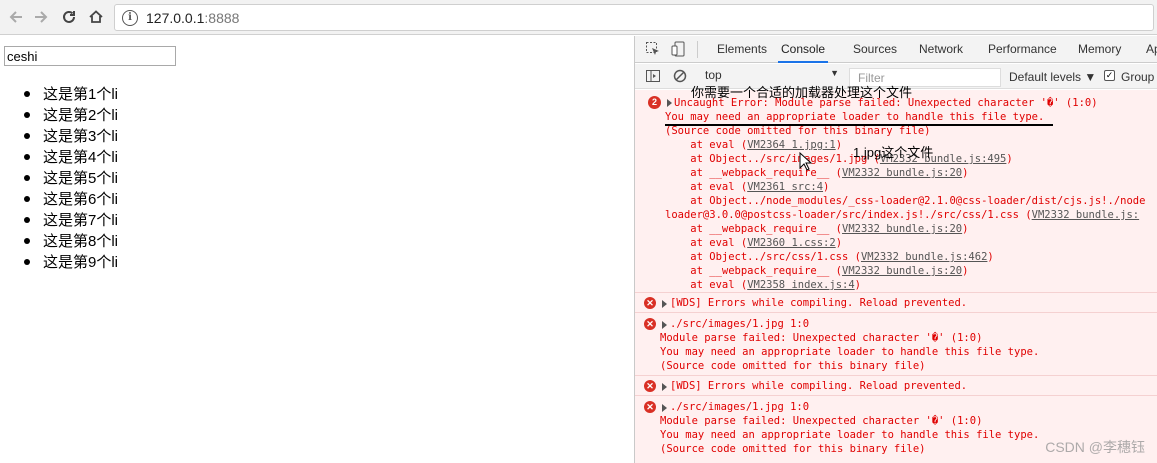 The image size is (1157, 463). I want to click on tab-performance: Performance, so click(1022, 49).